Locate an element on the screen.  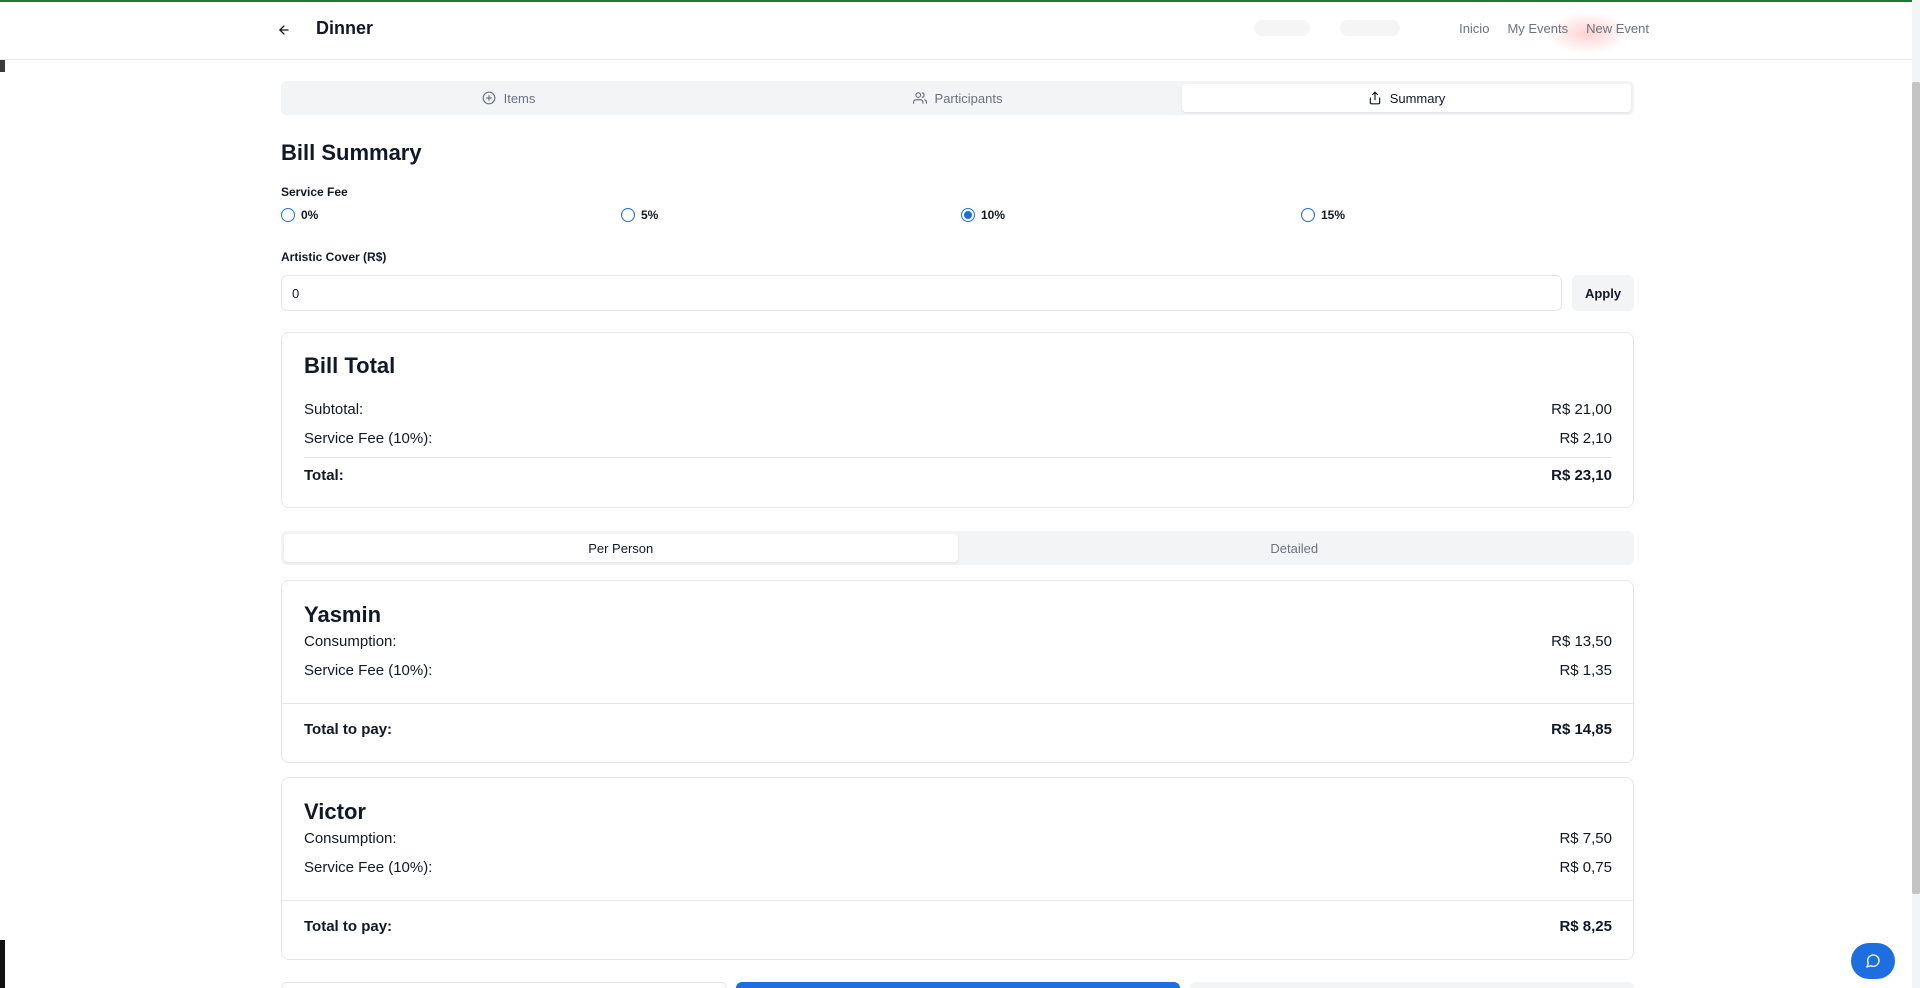
service-fee-row-label: Service Fee (10%): is located at coordinates (368, 438).